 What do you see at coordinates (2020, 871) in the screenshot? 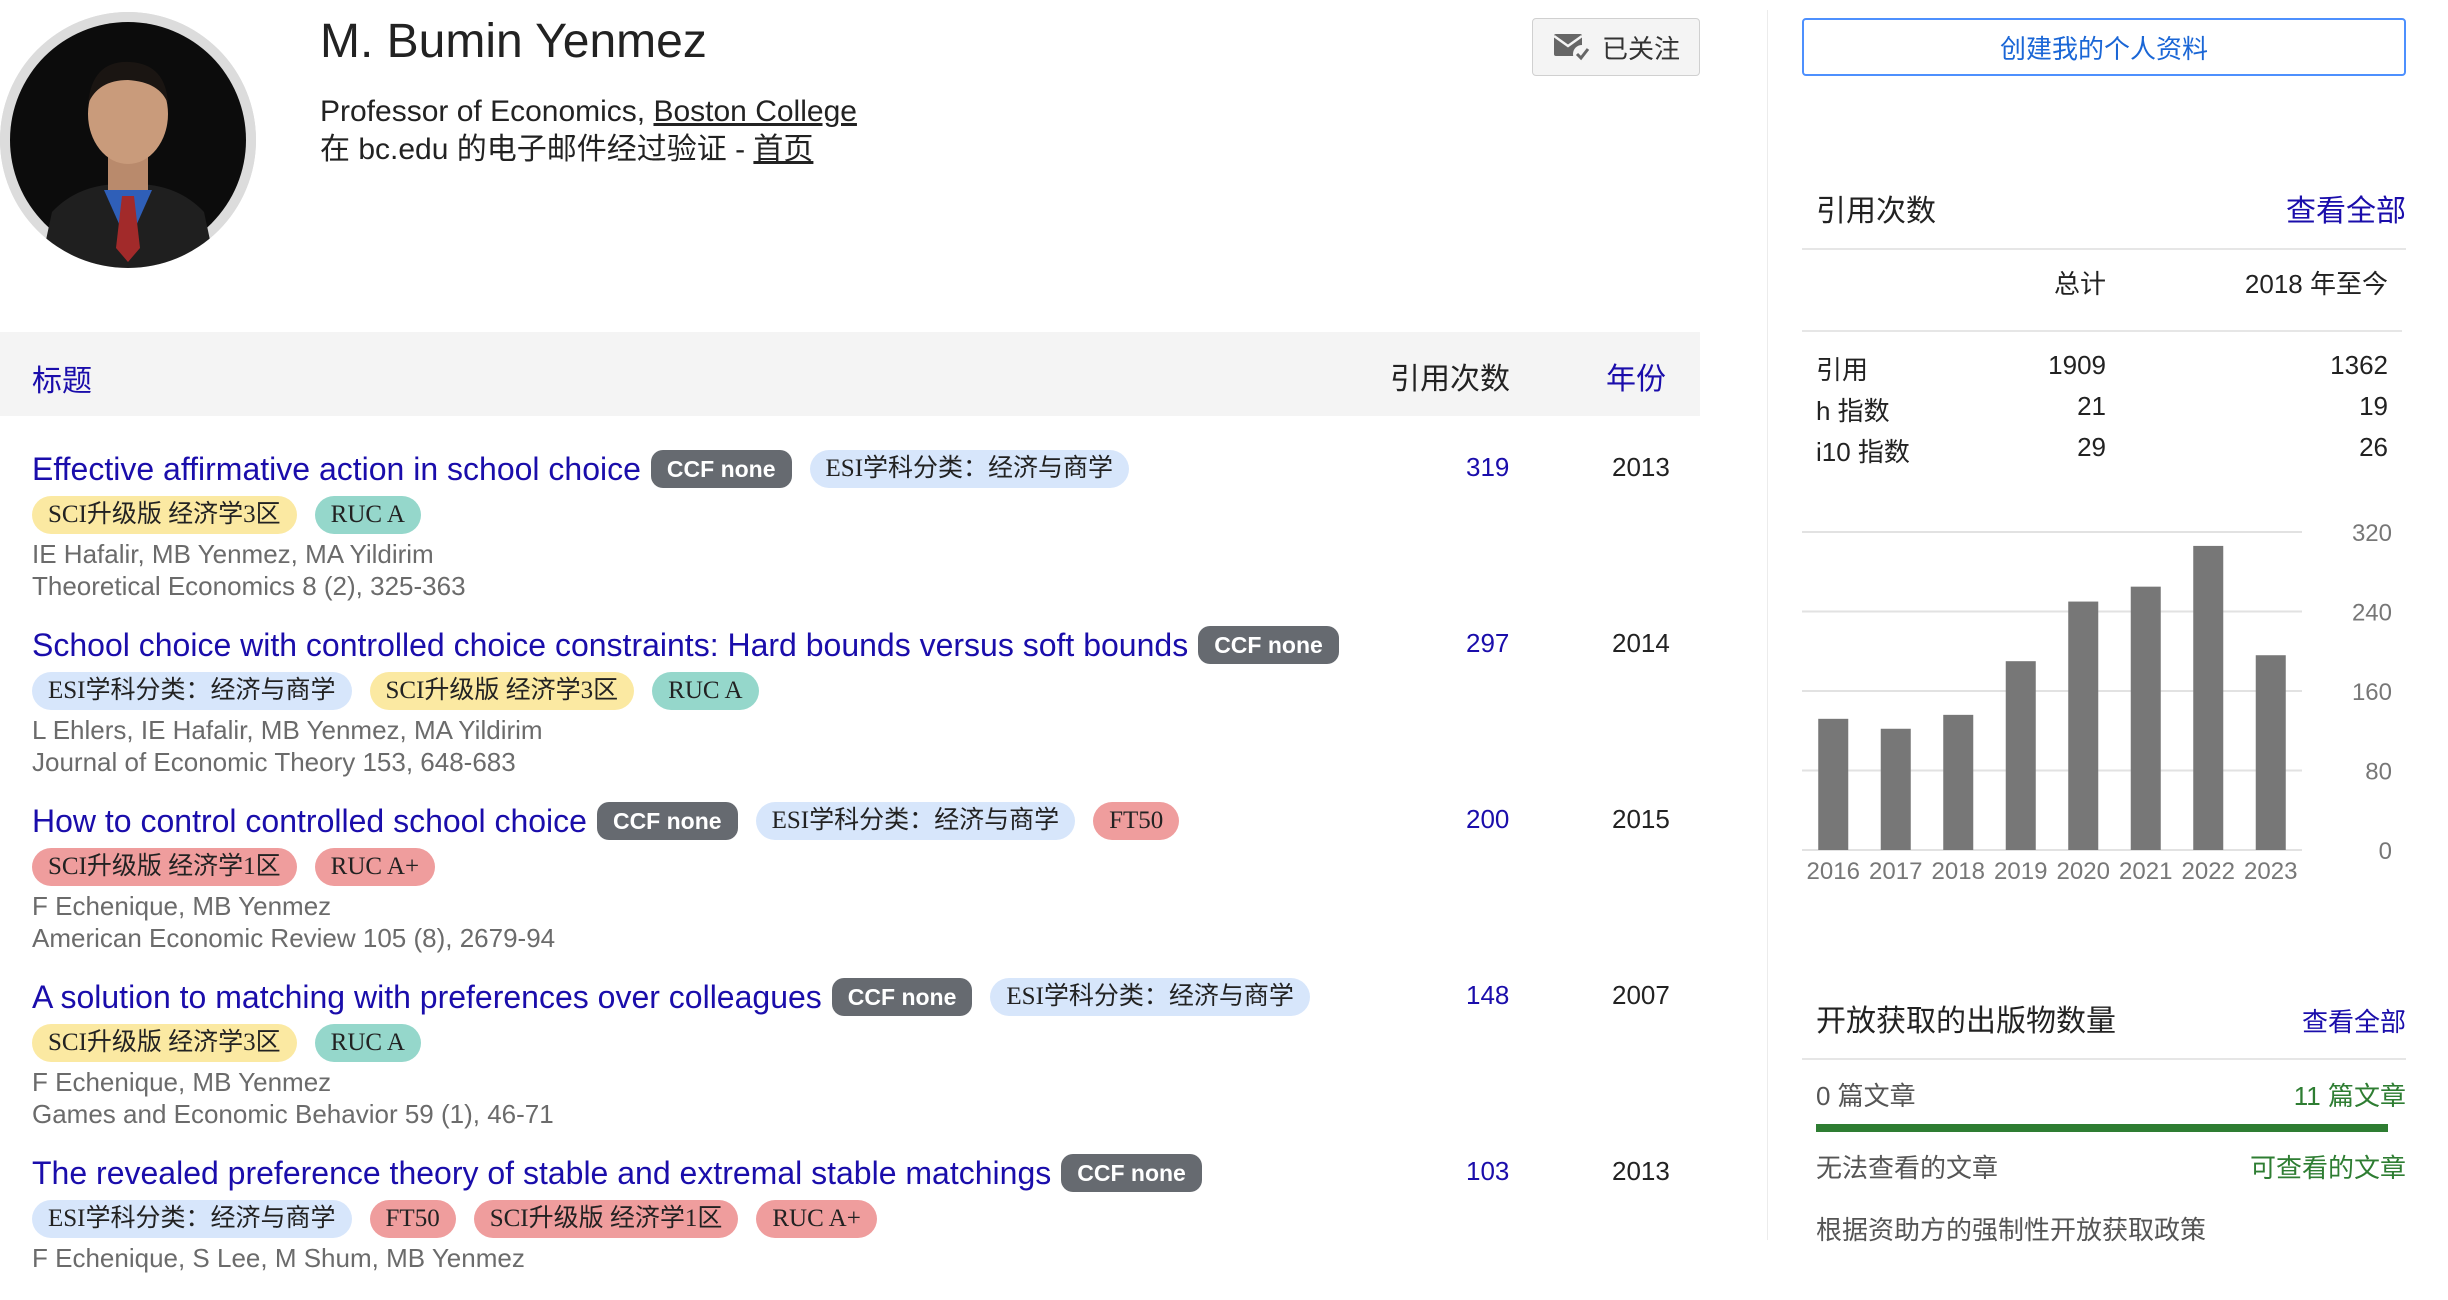
I see `chart-x-tick-label: 2019` at bounding box center [2020, 871].